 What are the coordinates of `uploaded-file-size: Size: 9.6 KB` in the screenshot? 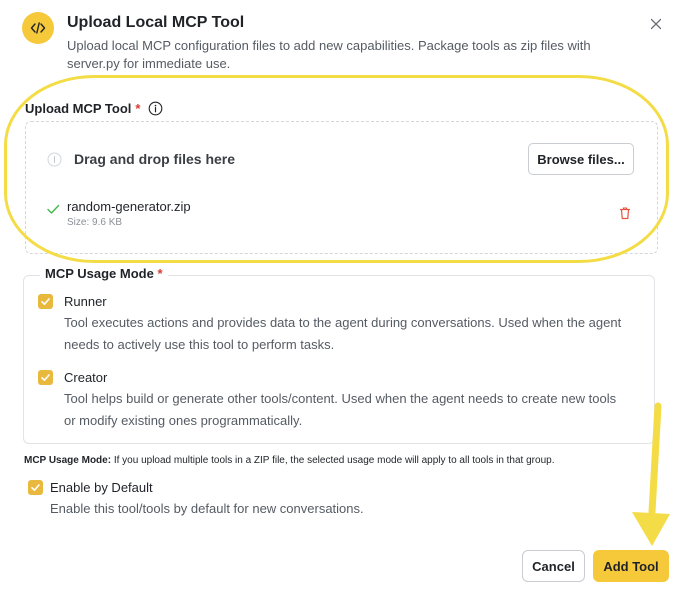 It's located at (95, 222).